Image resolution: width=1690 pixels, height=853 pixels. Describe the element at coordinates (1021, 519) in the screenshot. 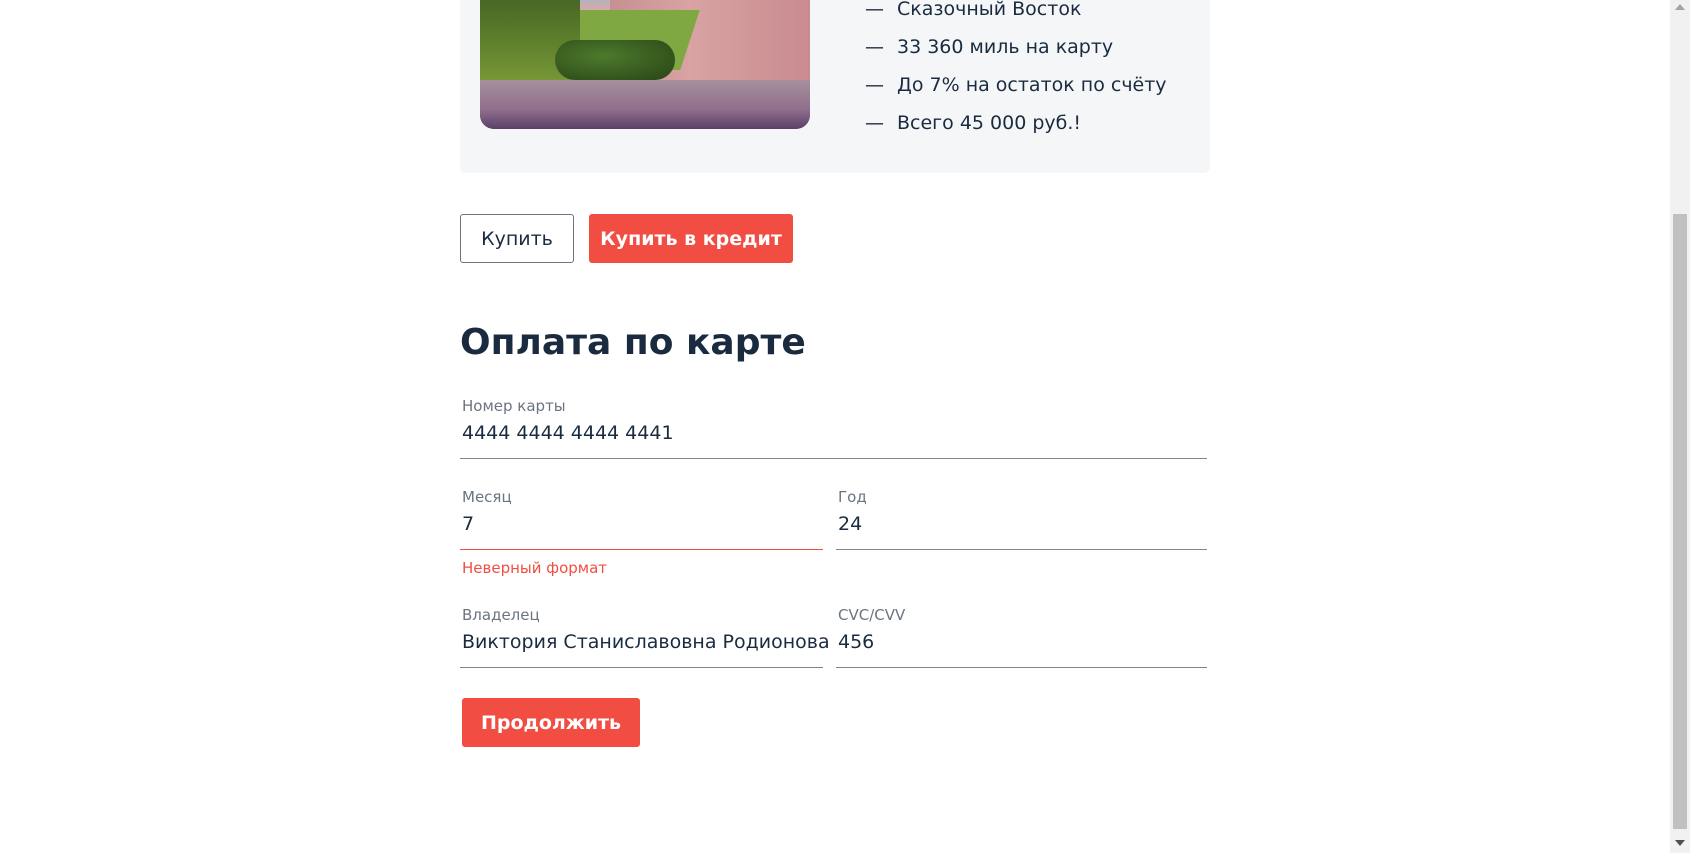

I see `year-field: Год 24` at that location.